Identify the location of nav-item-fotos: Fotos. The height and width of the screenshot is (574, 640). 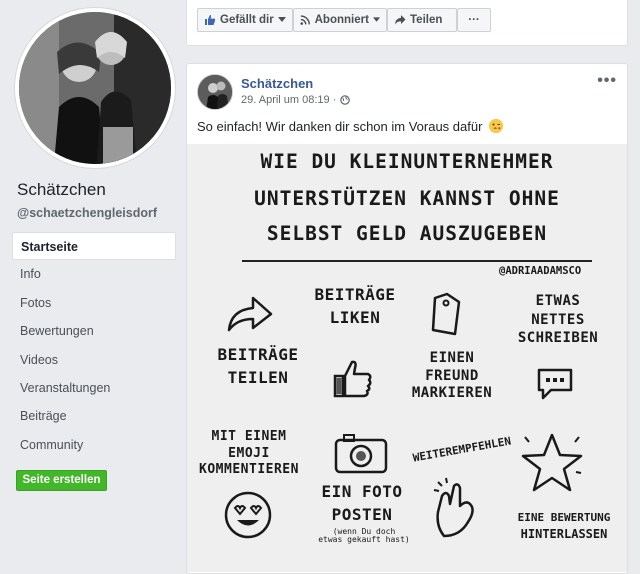
(94, 303).